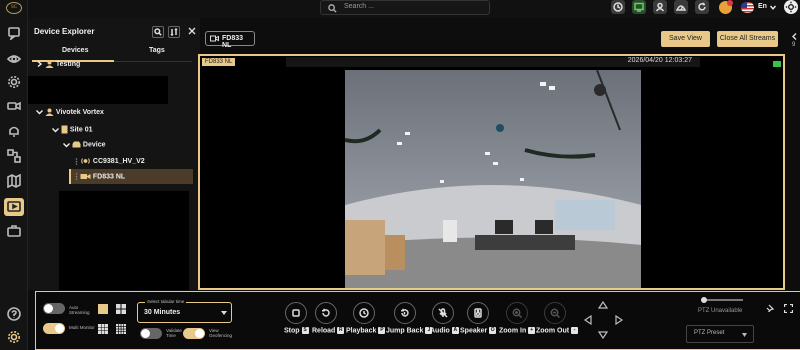 The height and width of the screenshot is (350, 800). I want to click on device-viewer-icon, so click(14, 207).